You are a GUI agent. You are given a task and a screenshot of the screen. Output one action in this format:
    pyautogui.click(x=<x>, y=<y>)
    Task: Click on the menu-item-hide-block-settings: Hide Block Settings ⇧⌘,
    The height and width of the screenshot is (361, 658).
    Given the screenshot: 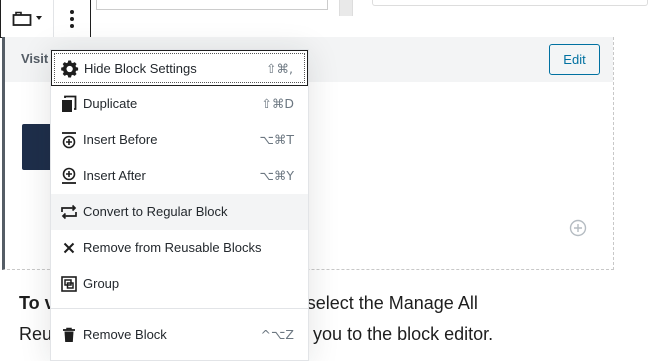 What is the action you would take?
    pyautogui.click(x=179, y=68)
    